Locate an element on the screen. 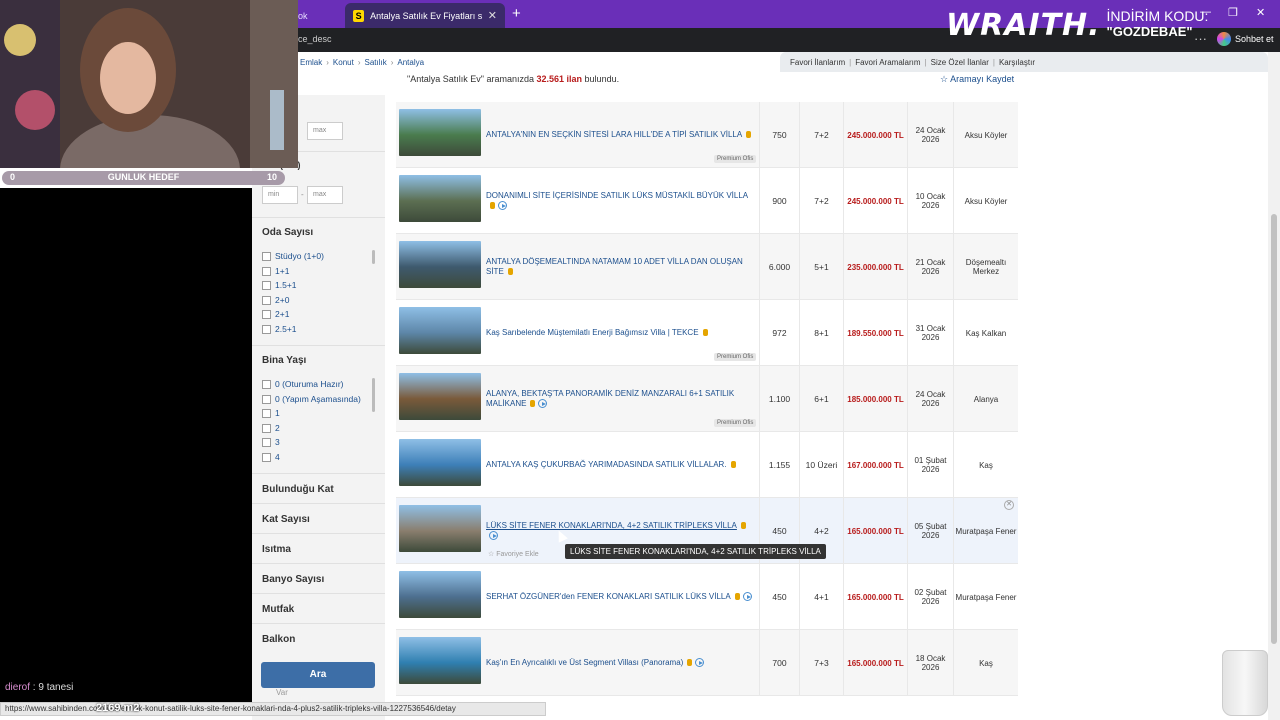  listing-rooms-text: 4+2 is located at coordinates (821, 531).